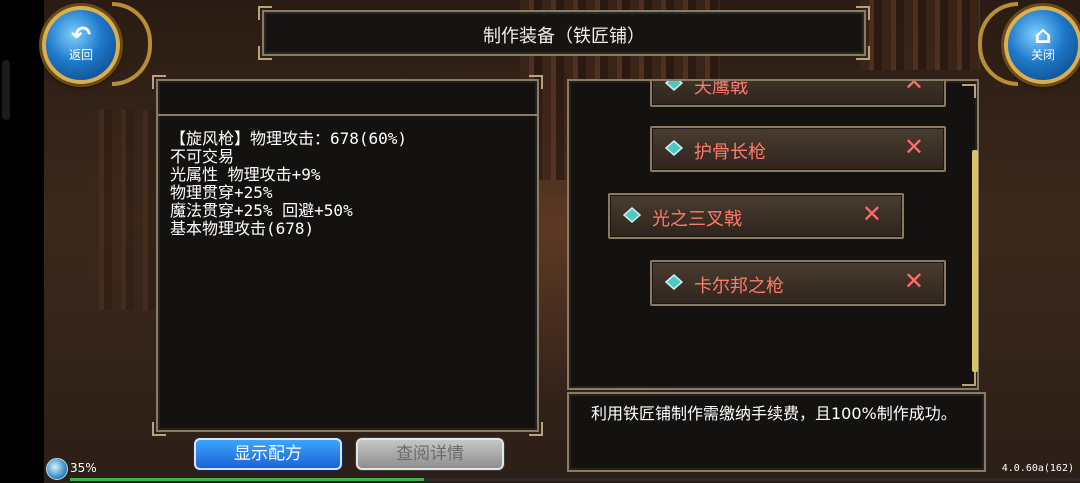  What do you see at coordinates (564, 36) in the screenshot?
I see `page-title: 制作装备（铁匠铺）` at bounding box center [564, 36].